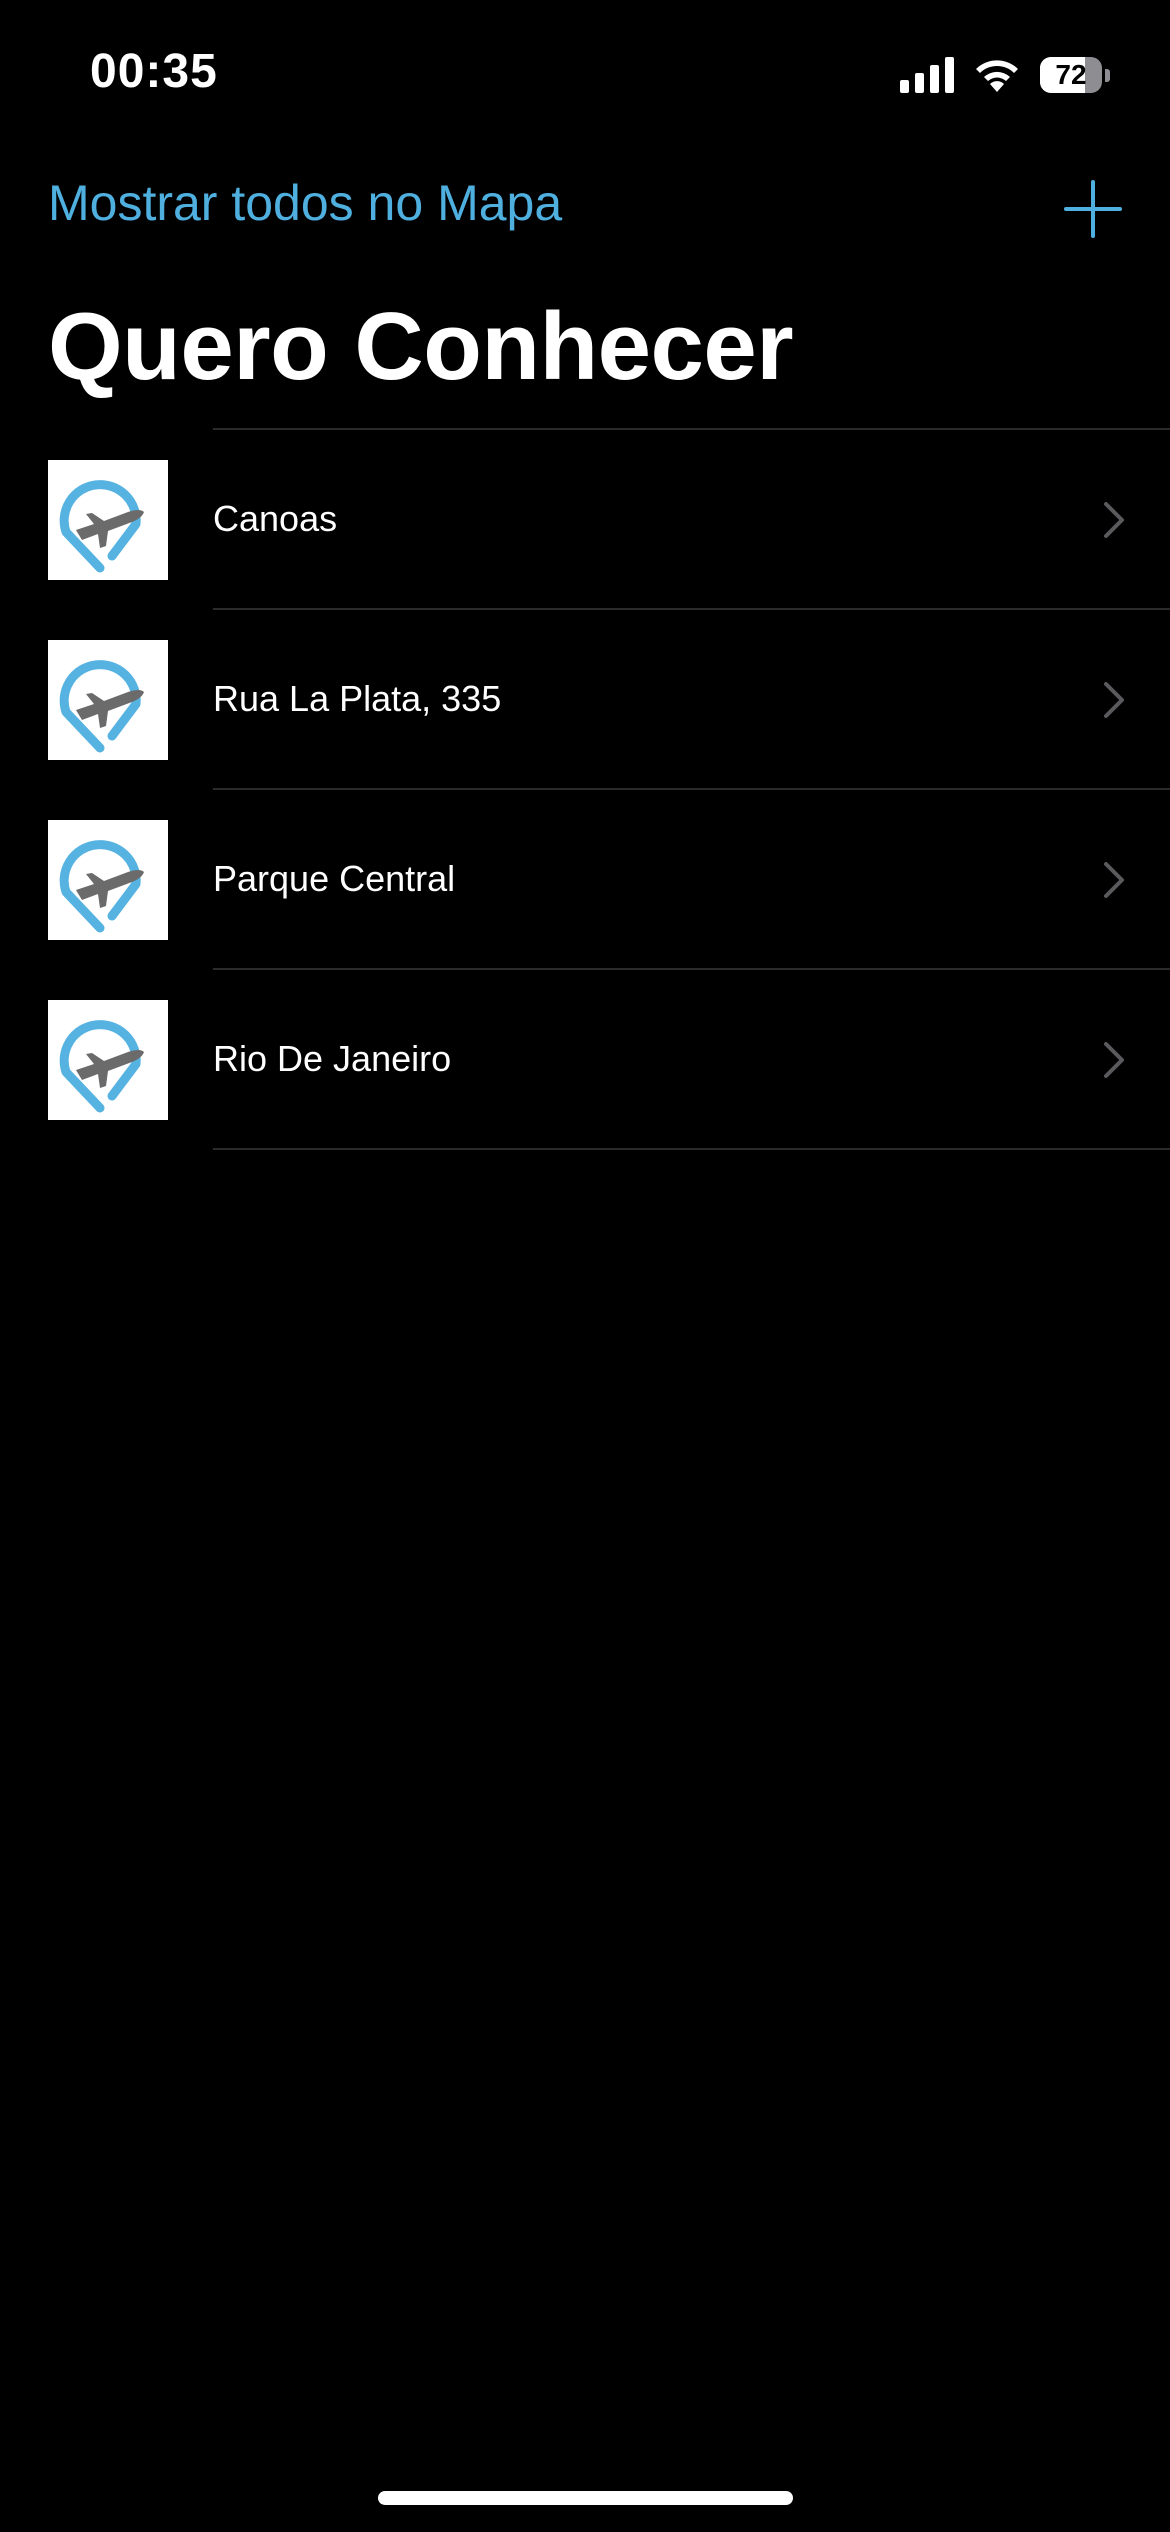  Describe the element at coordinates (691, 1149) in the screenshot. I see `list-separator` at that location.